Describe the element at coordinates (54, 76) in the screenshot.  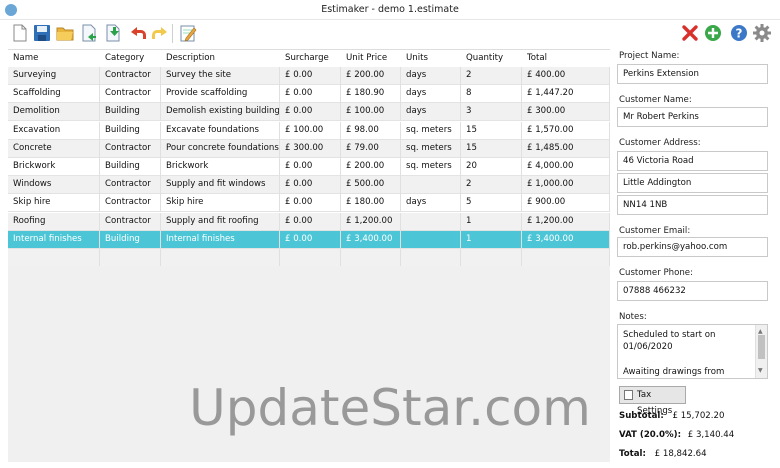
I see `table-cell: Surveying` at that location.